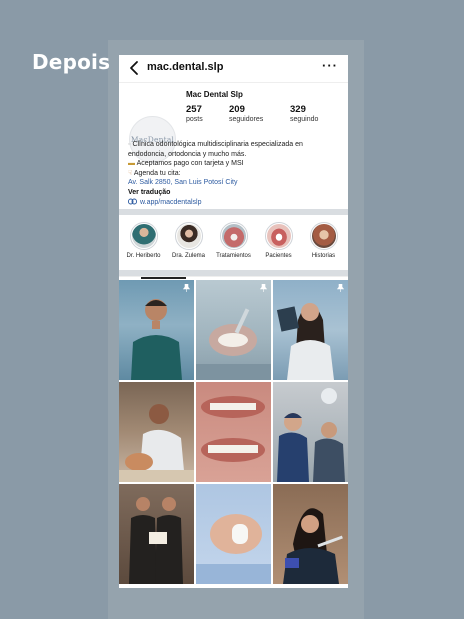 The image size is (464, 619). Describe the element at coordinates (323, 256) in the screenshot. I see `highlight-label: Historias` at that location.